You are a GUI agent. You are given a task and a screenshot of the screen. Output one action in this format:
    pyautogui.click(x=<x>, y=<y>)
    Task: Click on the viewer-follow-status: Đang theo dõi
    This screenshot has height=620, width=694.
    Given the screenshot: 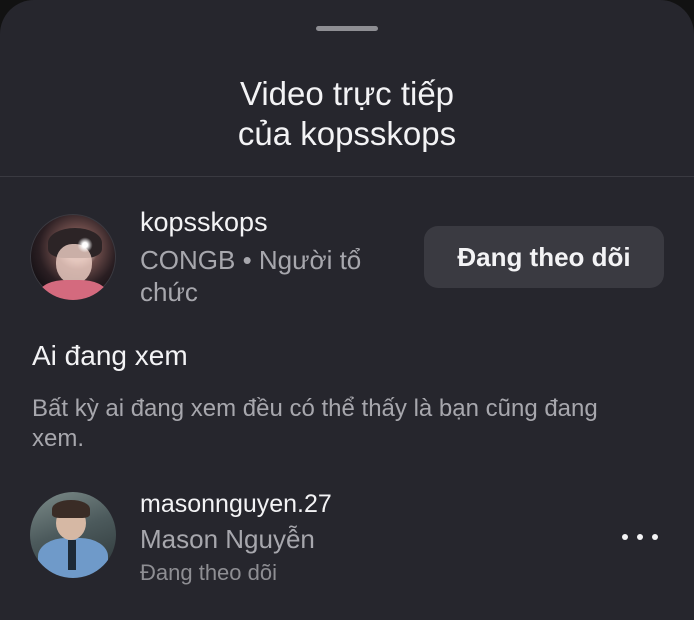 What is the action you would take?
    pyautogui.click(x=208, y=572)
    